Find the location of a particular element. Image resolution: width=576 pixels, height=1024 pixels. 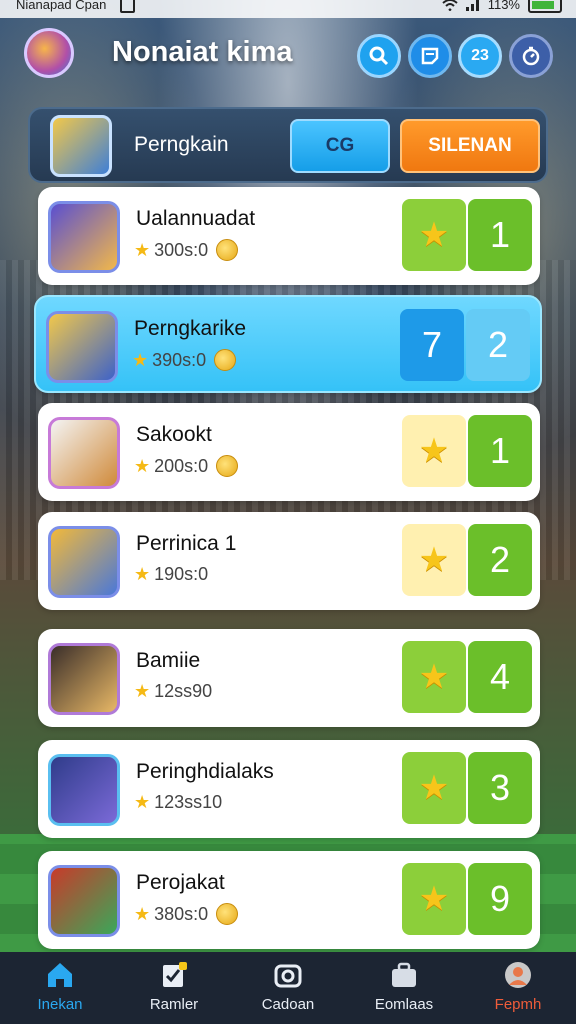

rank-left-box: 7 is located at coordinates (432, 345).